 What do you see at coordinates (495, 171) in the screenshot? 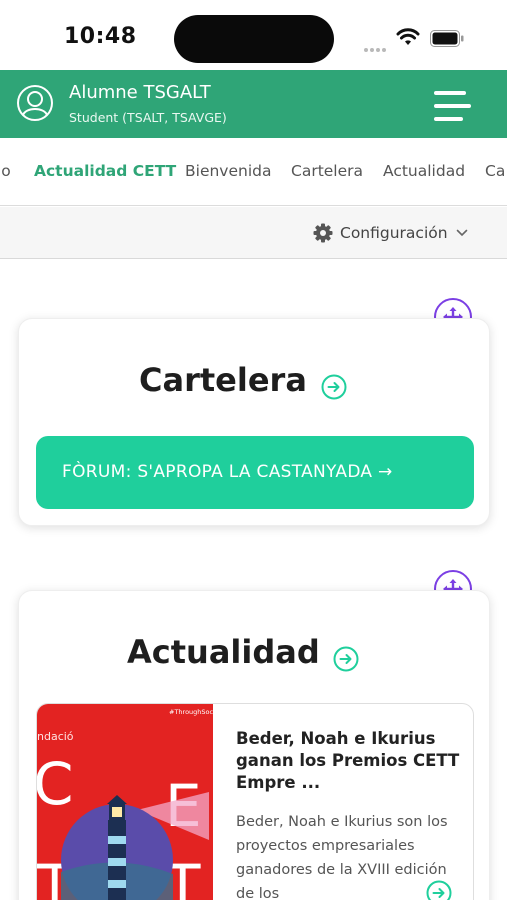
I see `tab-partial: Ca` at bounding box center [495, 171].